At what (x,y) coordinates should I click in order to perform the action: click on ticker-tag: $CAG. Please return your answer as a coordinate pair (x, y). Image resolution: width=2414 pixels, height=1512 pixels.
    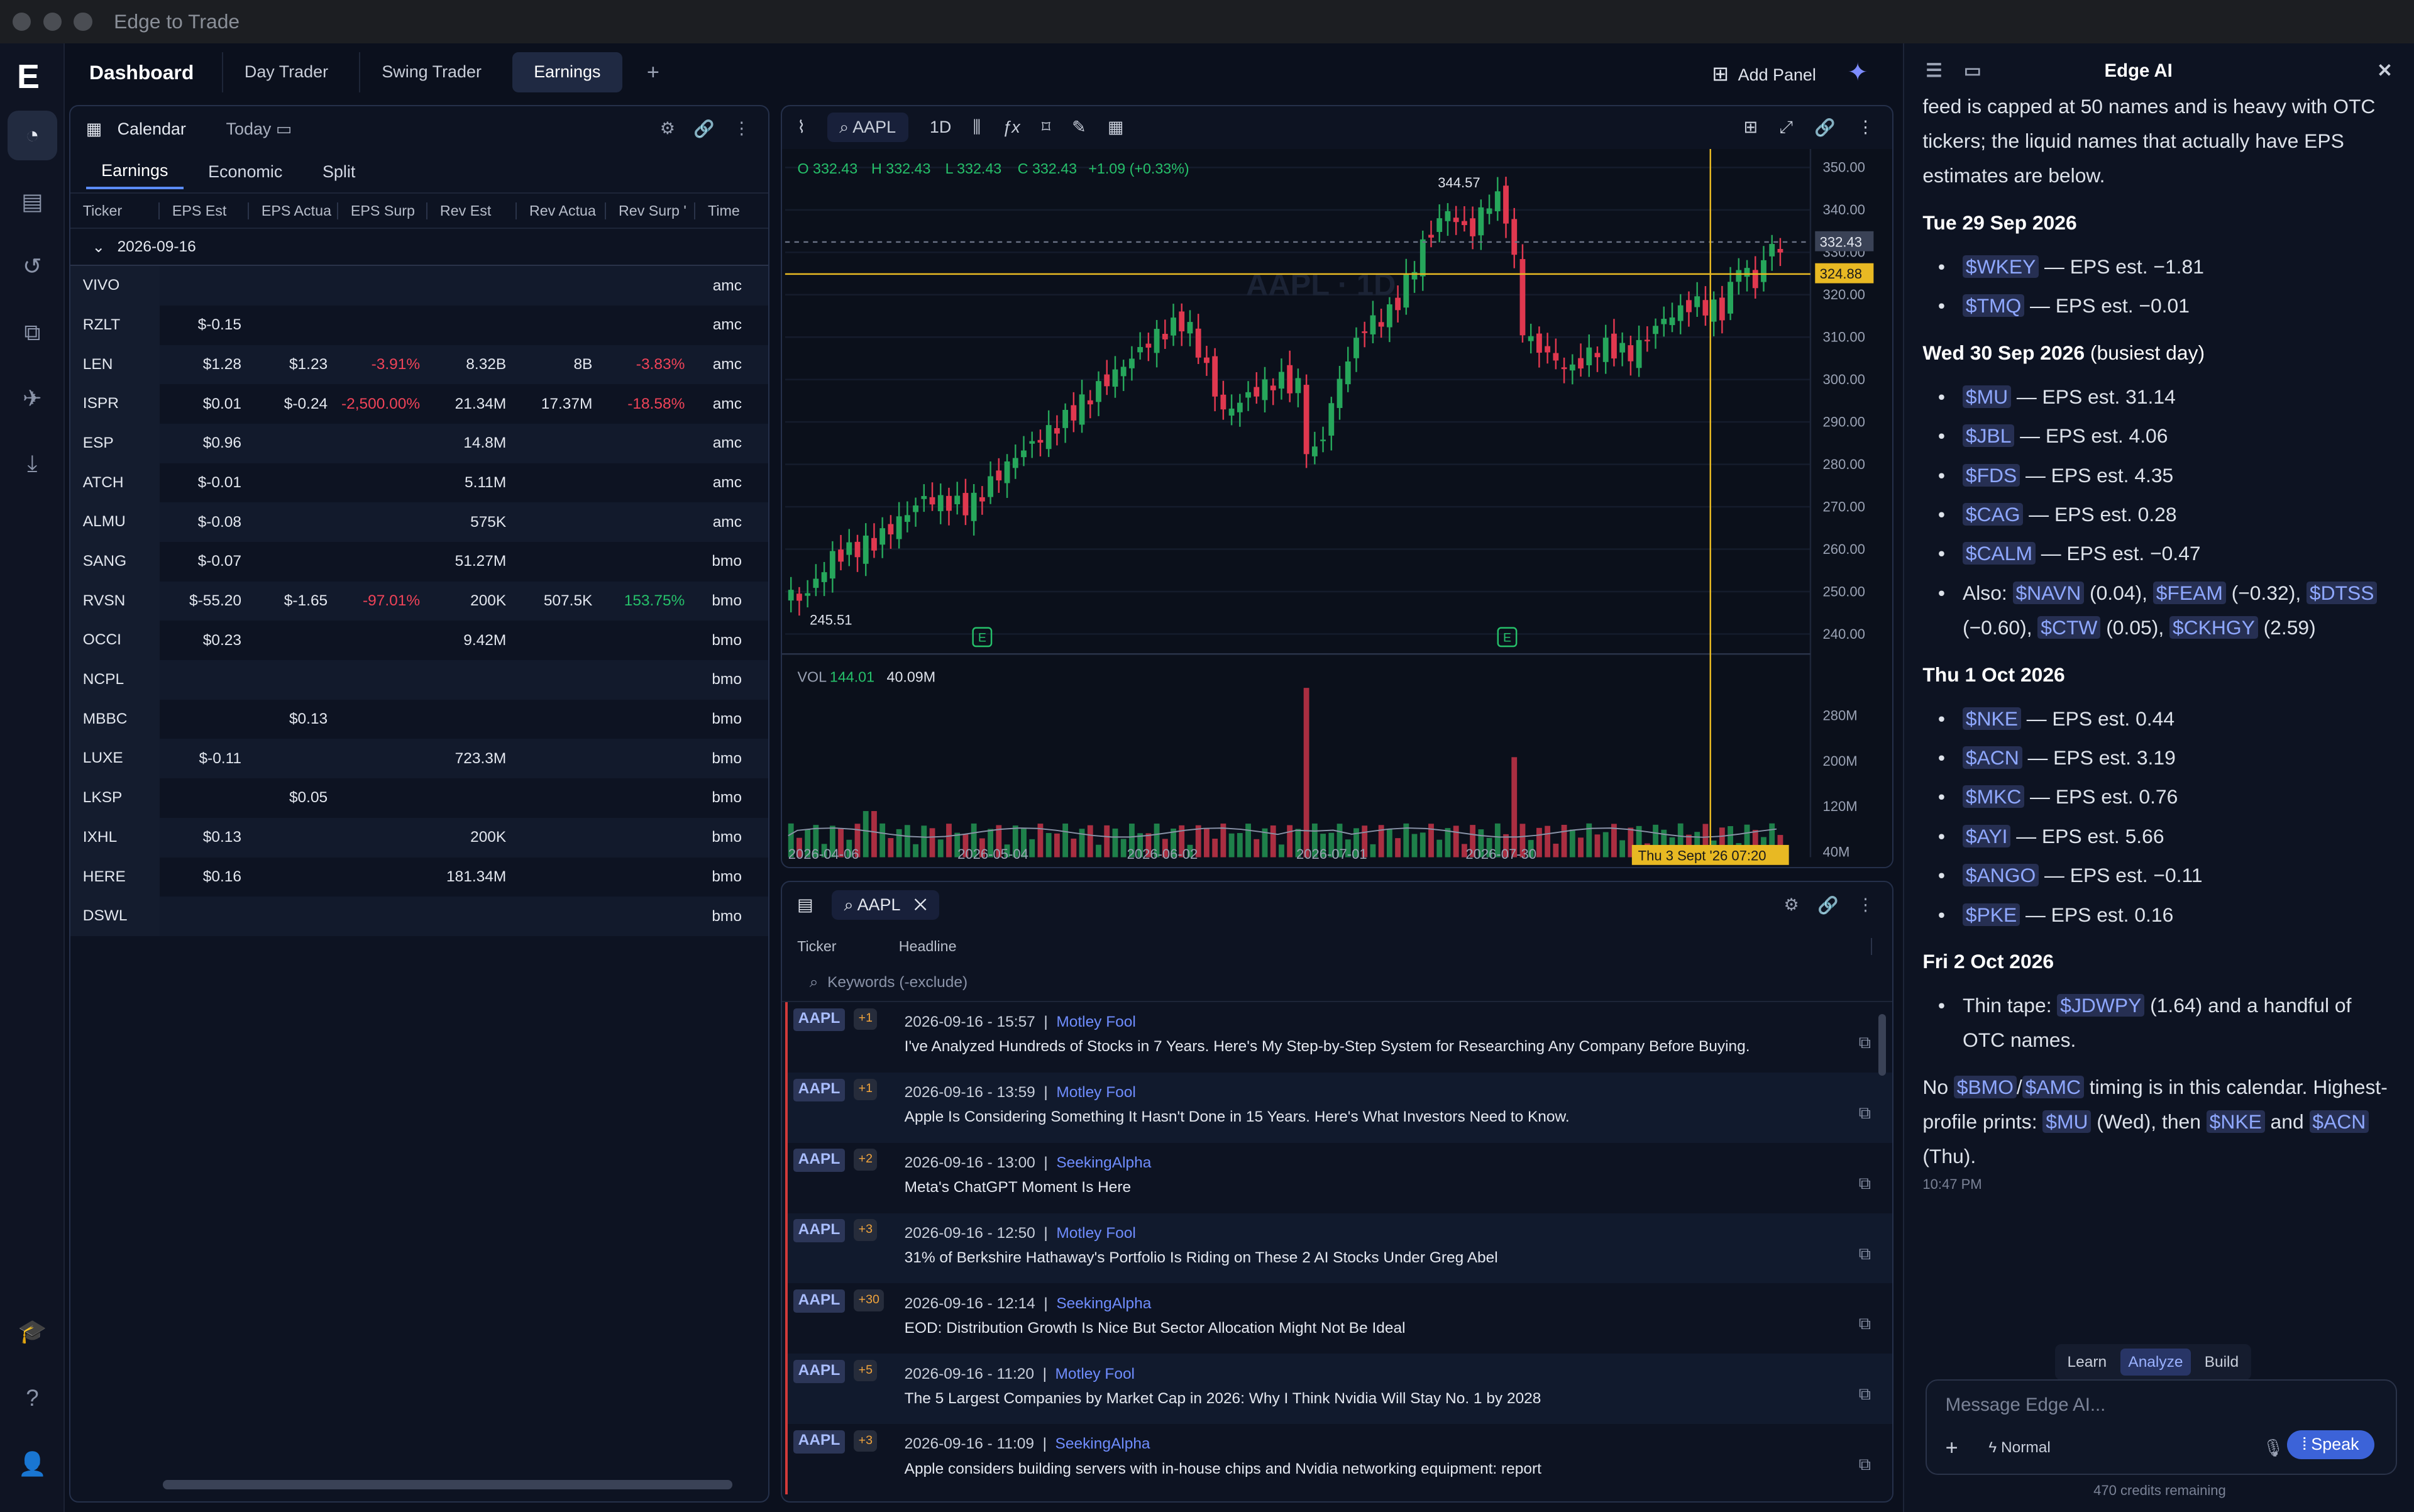
    Looking at the image, I should click on (1993, 514).